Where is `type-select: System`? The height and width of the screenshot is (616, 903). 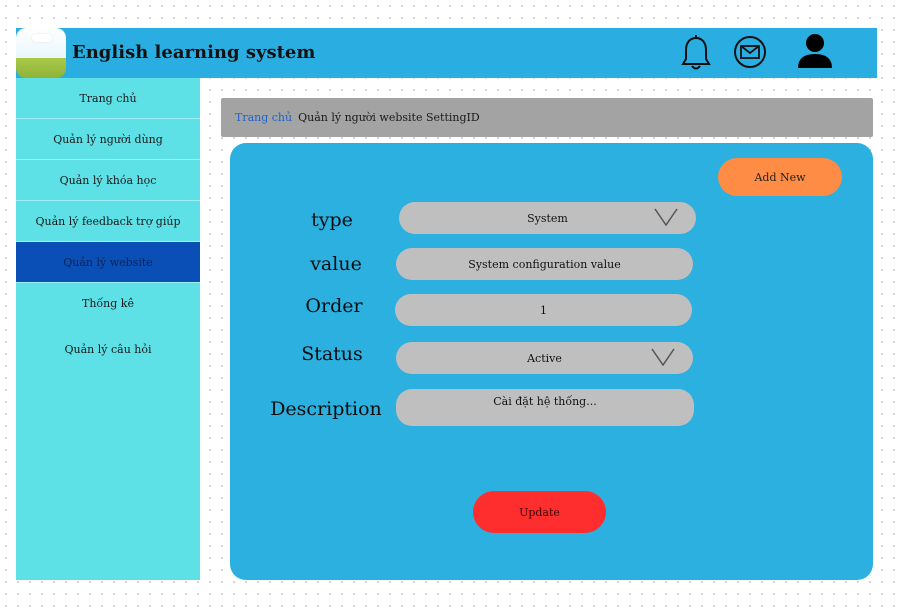
type-select: System is located at coordinates (547, 218).